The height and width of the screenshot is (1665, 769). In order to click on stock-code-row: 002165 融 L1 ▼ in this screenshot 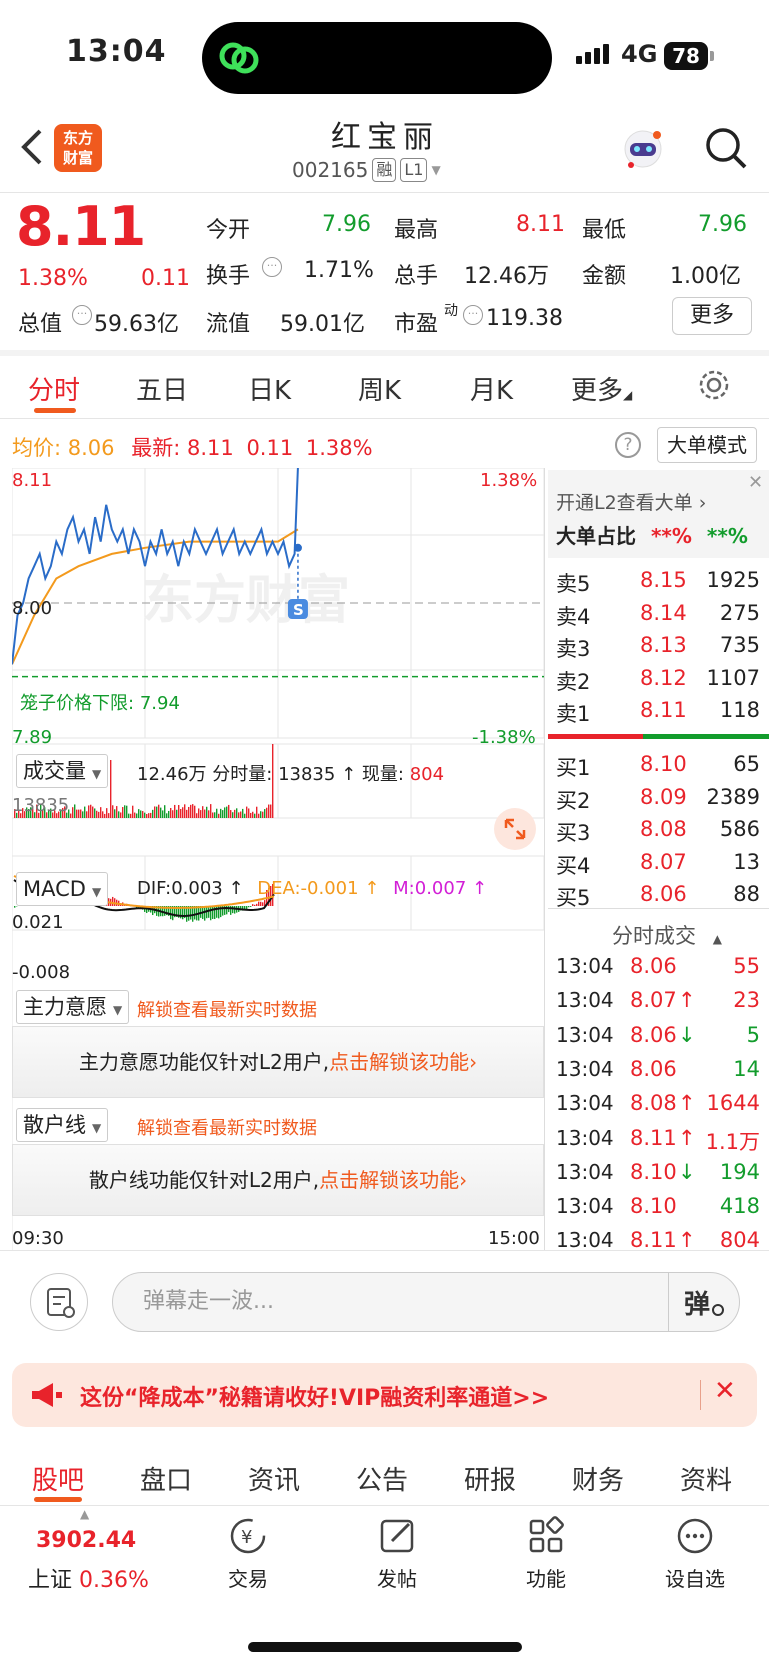, I will do `click(366, 170)`.